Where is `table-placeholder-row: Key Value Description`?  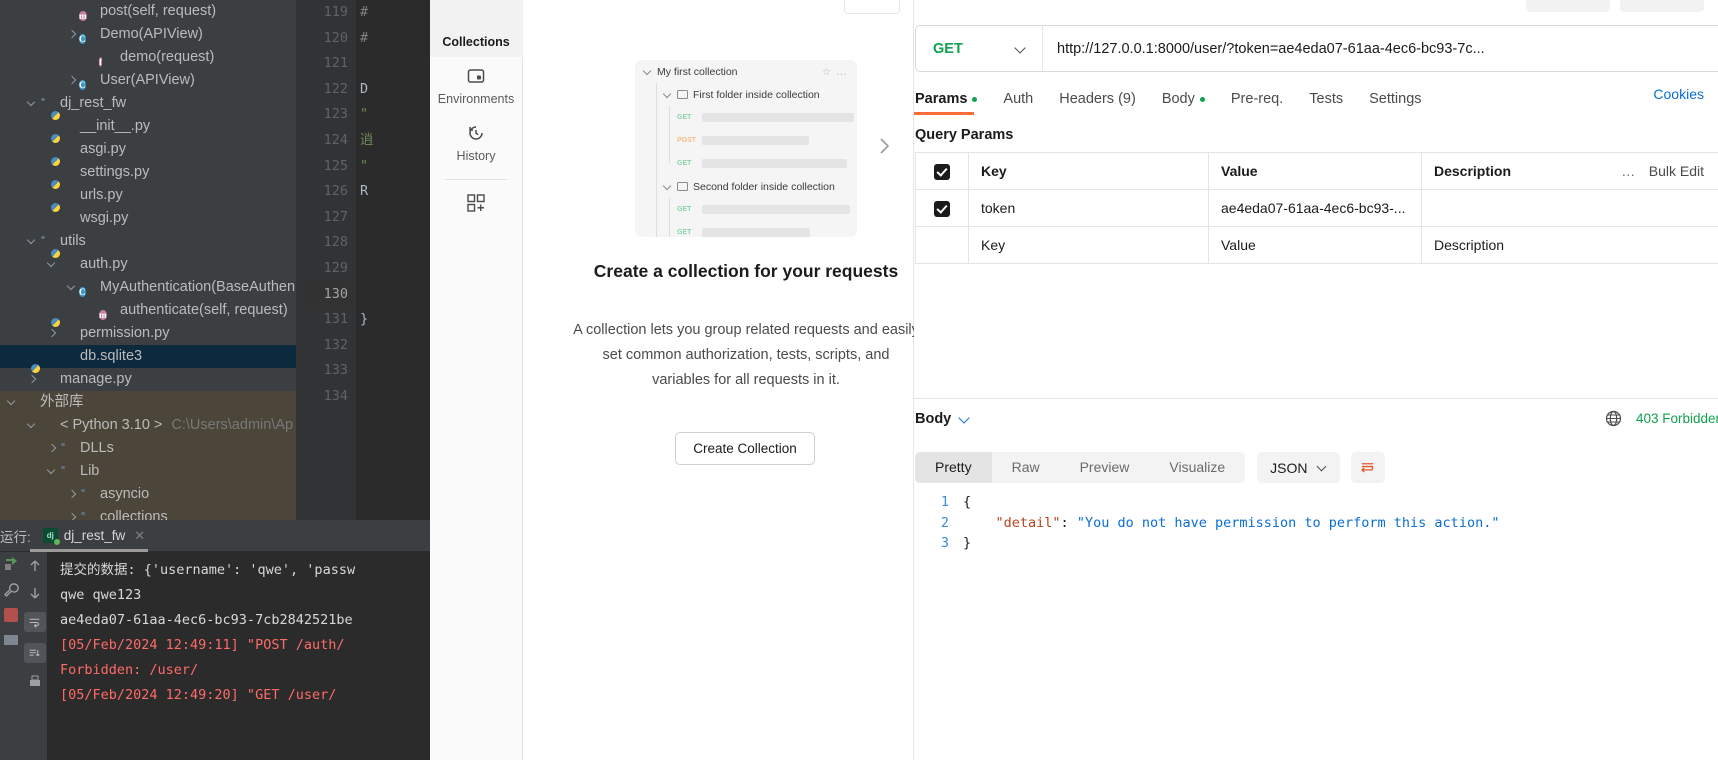
table-placeholder-row: Key Value Description is located at coordinates (1316, 245).